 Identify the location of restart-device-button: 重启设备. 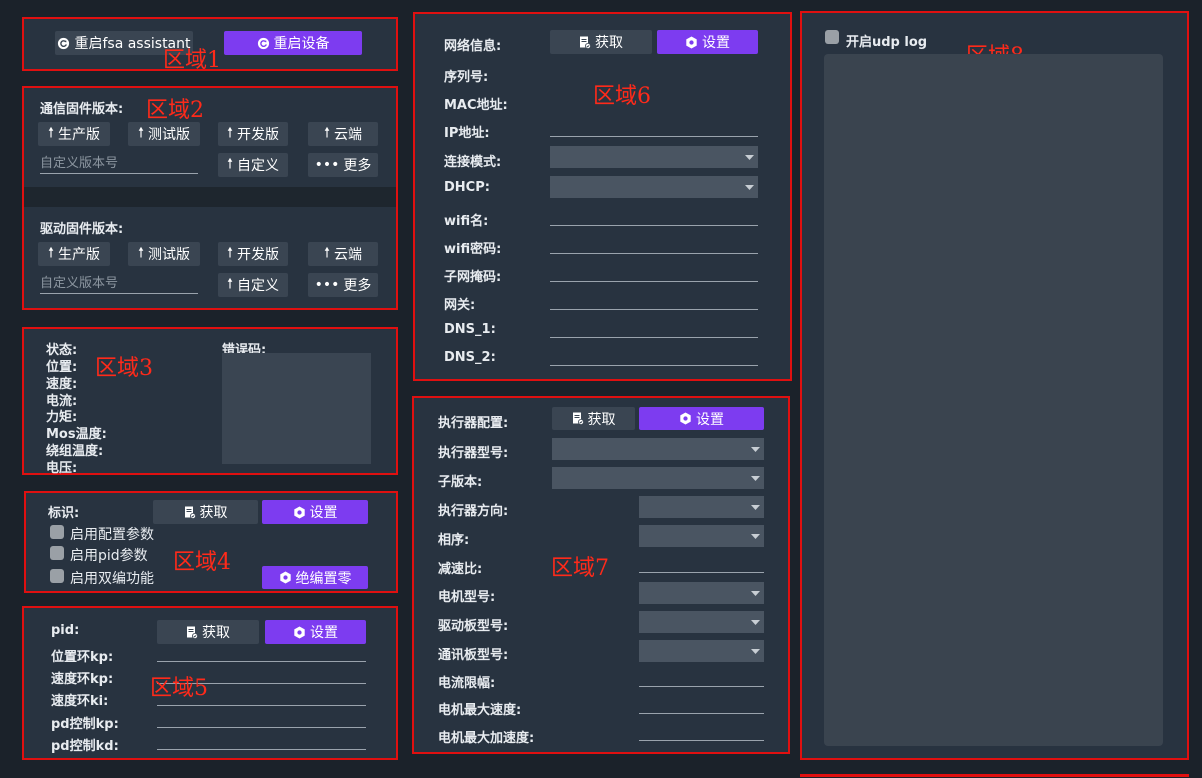
(293, 43).